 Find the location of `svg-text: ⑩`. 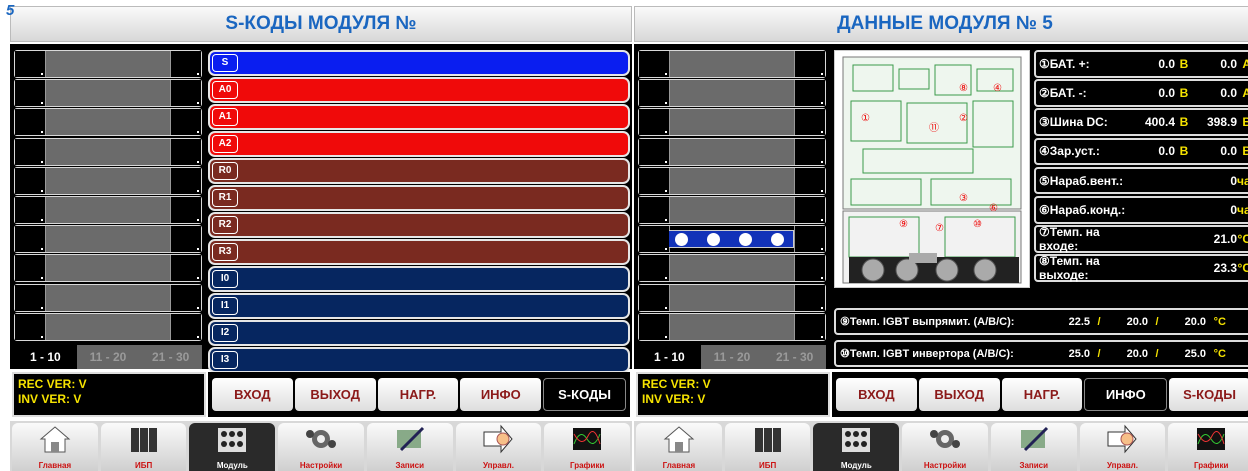

svg-text: ⑩ is located at coordinates (977, 224).